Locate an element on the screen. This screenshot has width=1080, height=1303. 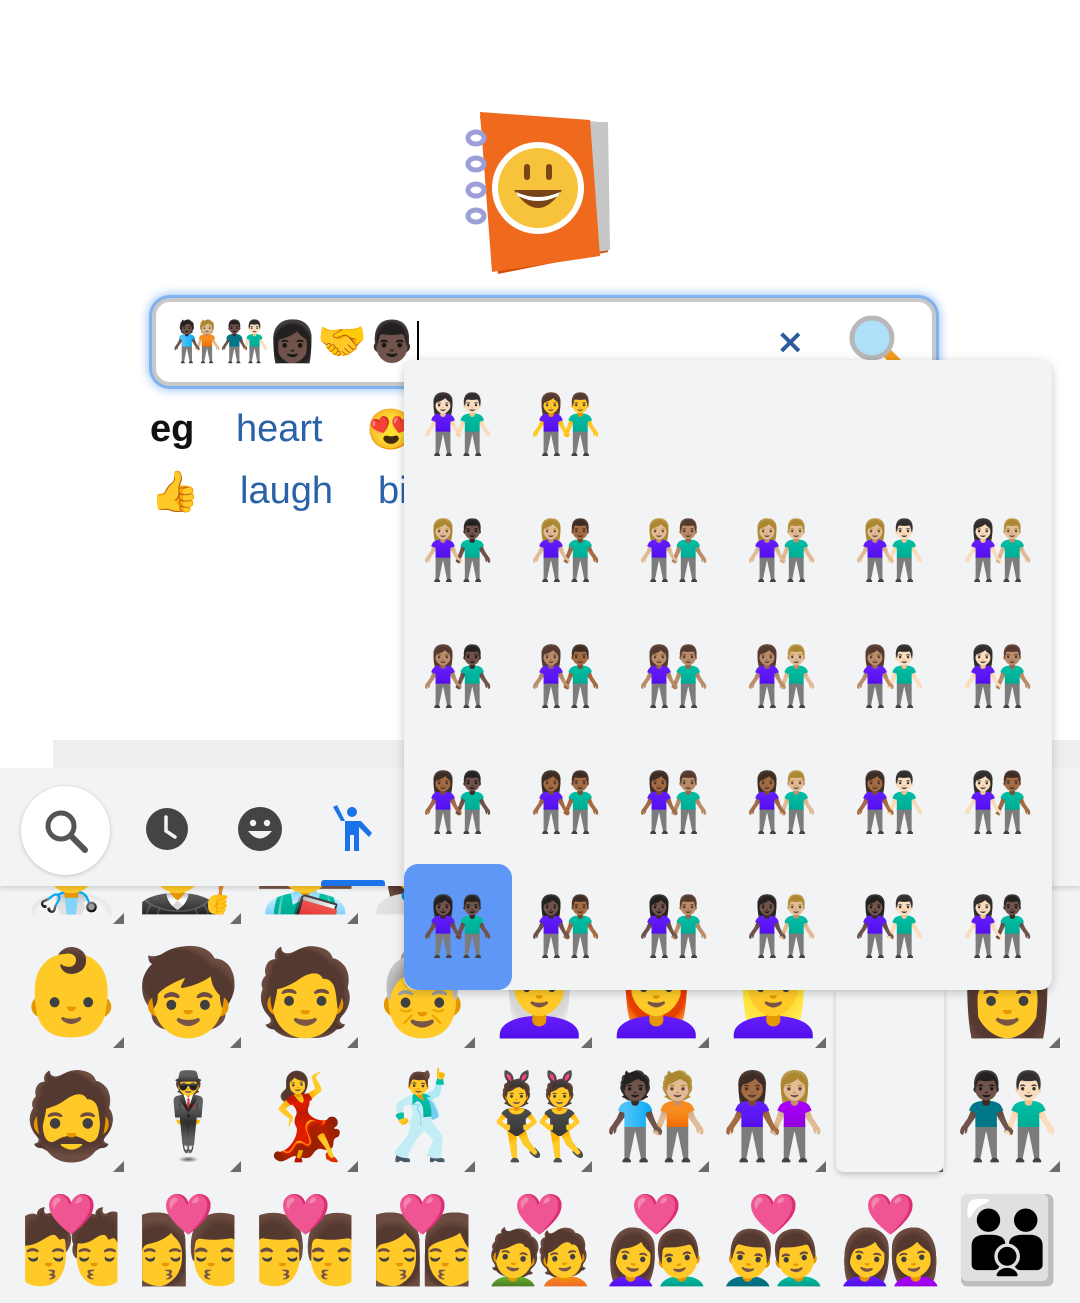
skin-tone-variant: 👫🏻 is located at coordinates (458, 425).